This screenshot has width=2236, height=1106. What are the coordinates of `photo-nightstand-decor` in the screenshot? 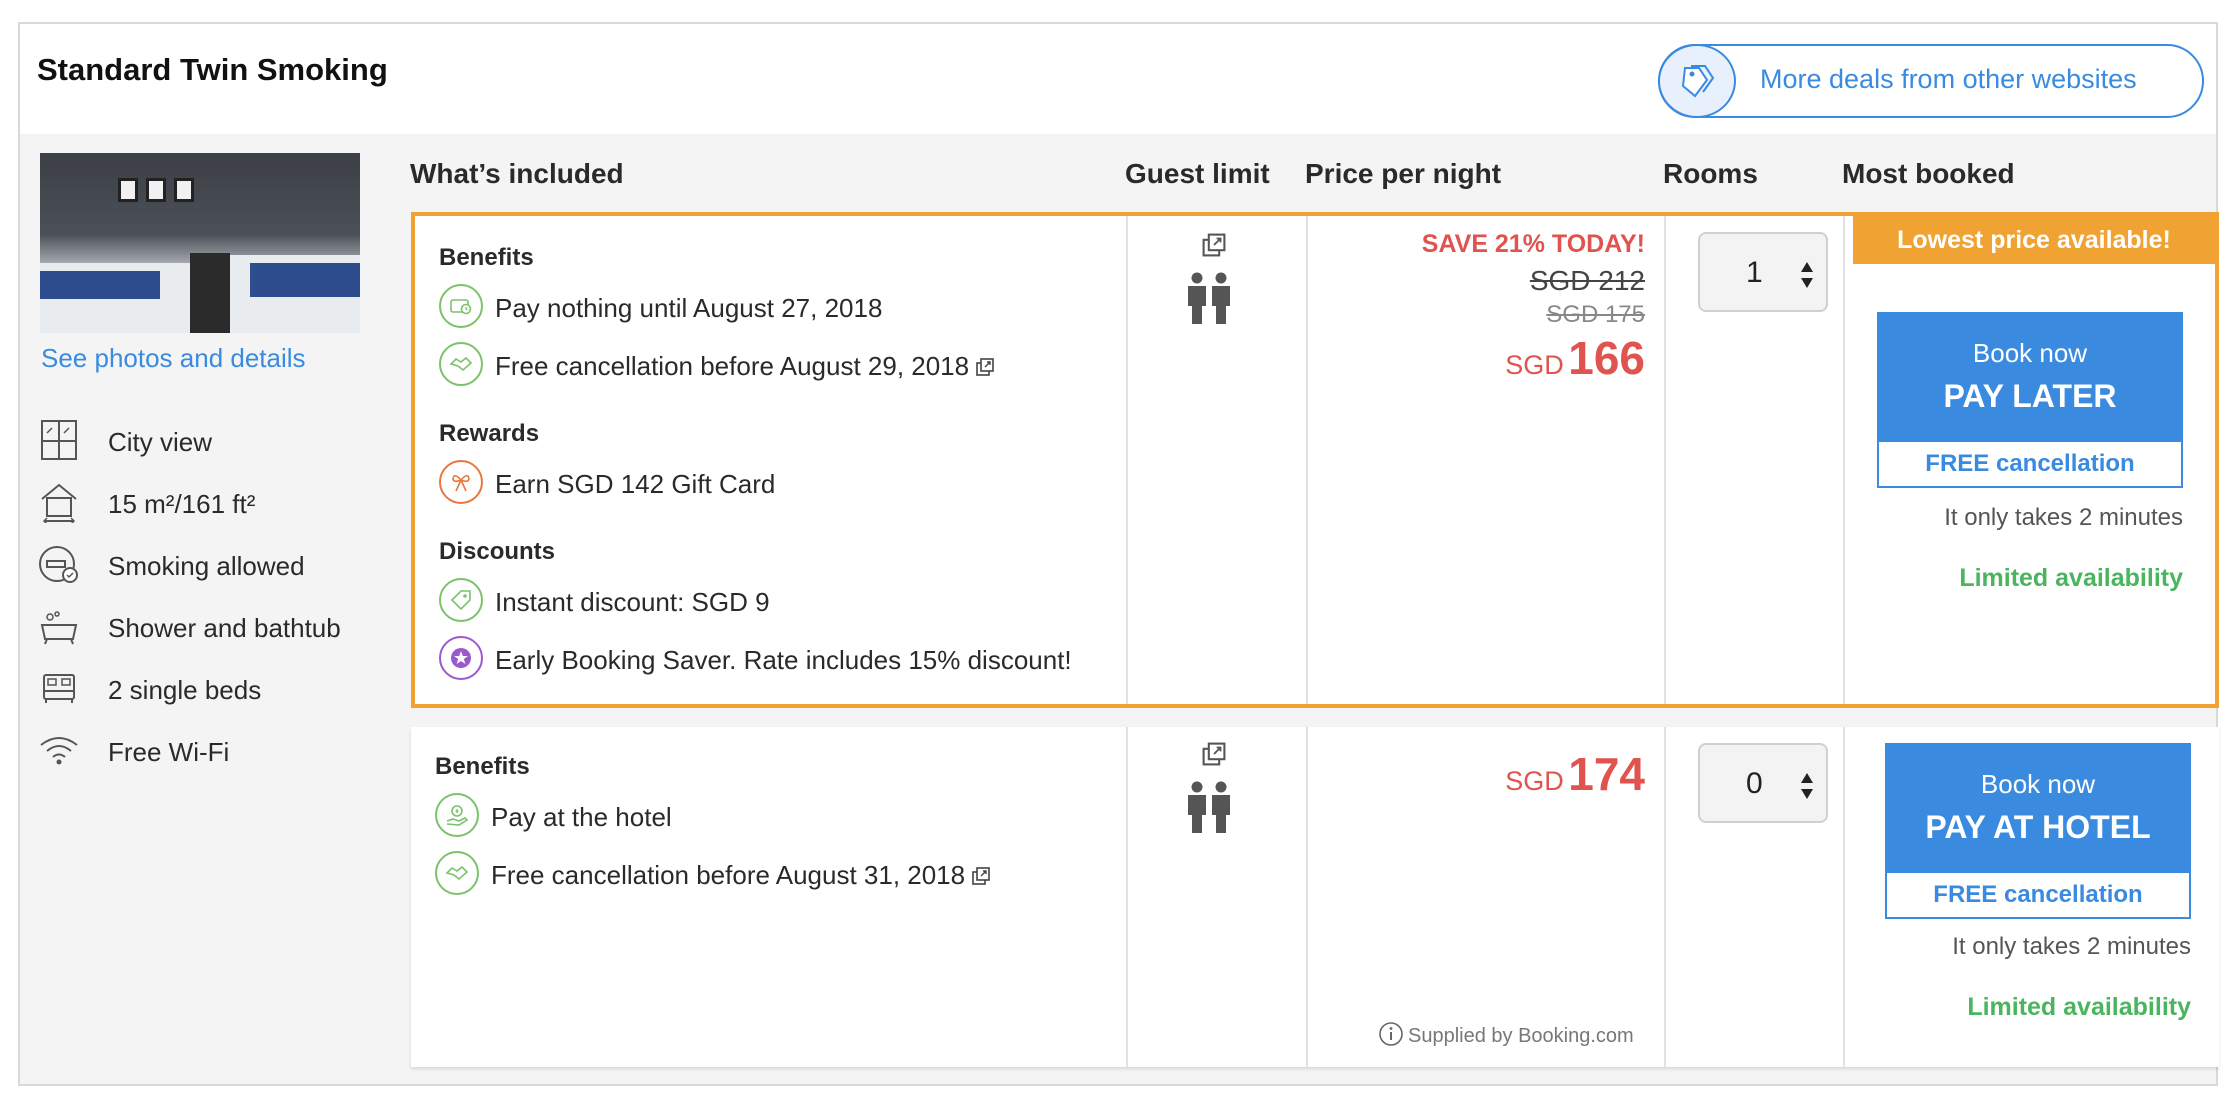 It's located at (210, 293).